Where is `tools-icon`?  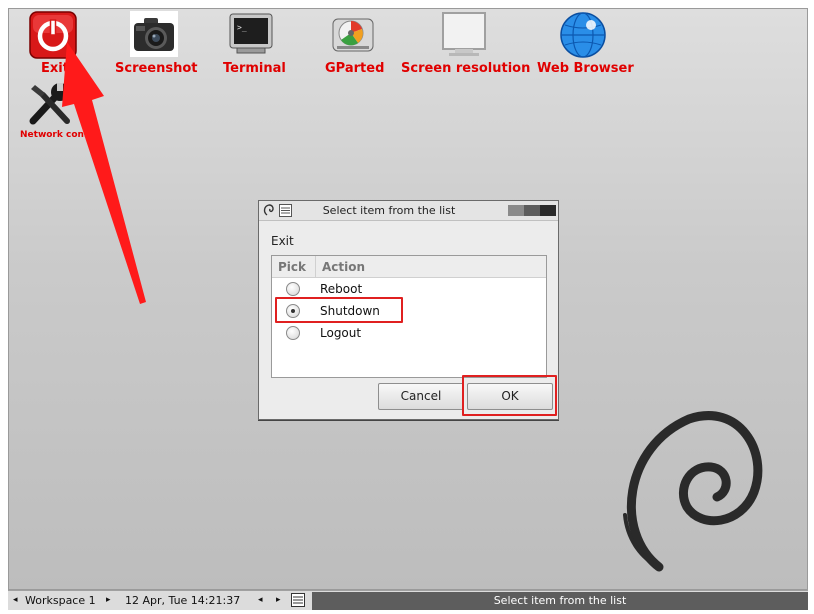
tools-icon is located at coordinates (51, 103).